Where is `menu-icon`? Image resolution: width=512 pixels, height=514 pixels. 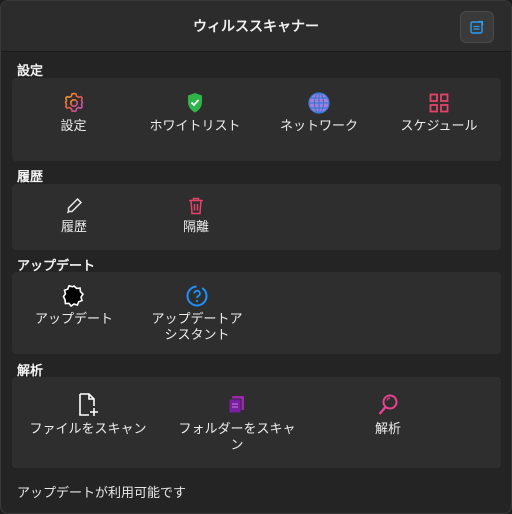 menu-icon is located at coordinates (477, 27).